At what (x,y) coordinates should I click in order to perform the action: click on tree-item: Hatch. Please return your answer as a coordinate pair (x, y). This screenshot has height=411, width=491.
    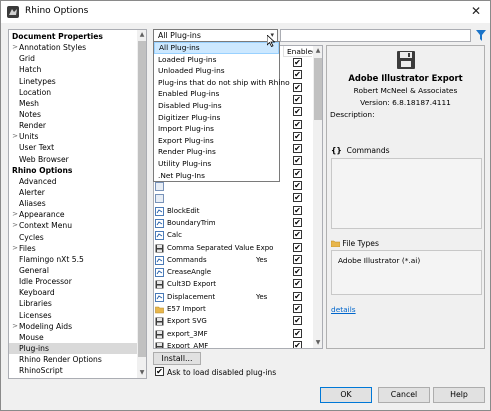
    Looking at the image, I should click on (73, 69).